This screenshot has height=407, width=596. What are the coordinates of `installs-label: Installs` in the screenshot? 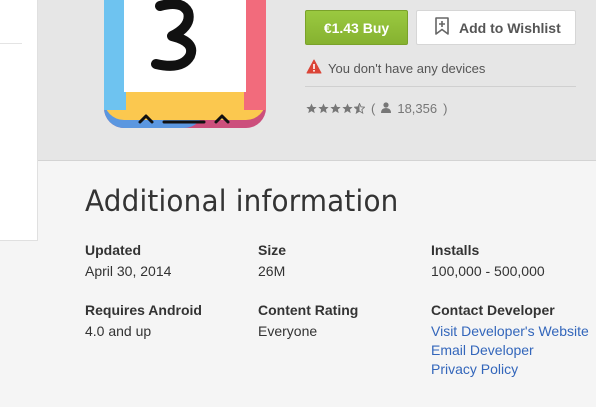 It's located at (455, 250).